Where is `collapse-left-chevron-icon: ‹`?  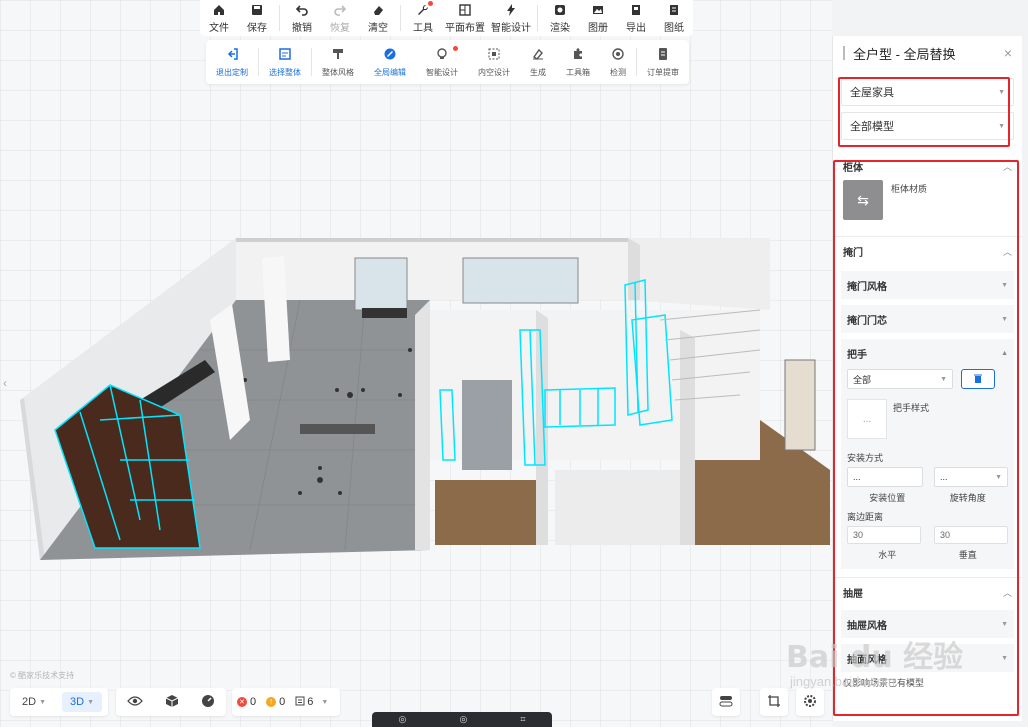
collapse-left-chevron-icon: ‹ is located at coordinates (5, 383).